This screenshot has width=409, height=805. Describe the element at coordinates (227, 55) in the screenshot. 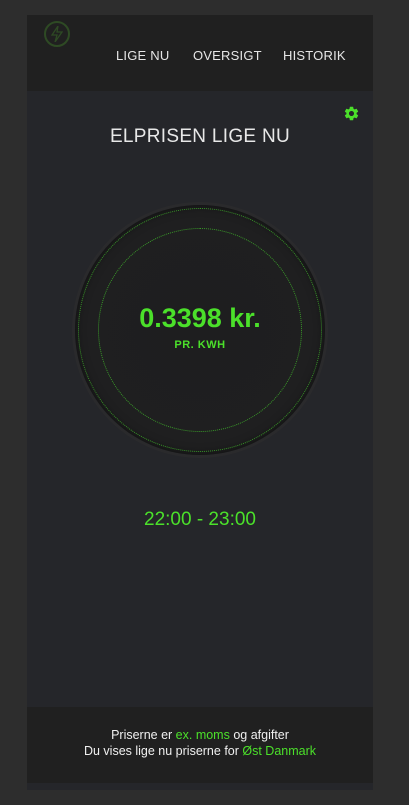

I see `nav-oversigt: OVERSIGT` at that location.